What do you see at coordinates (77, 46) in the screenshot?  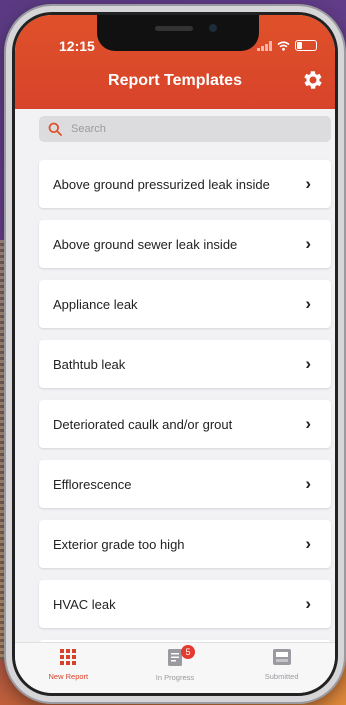 I see `status-time: 12:15` at bounding box center [77, 46].